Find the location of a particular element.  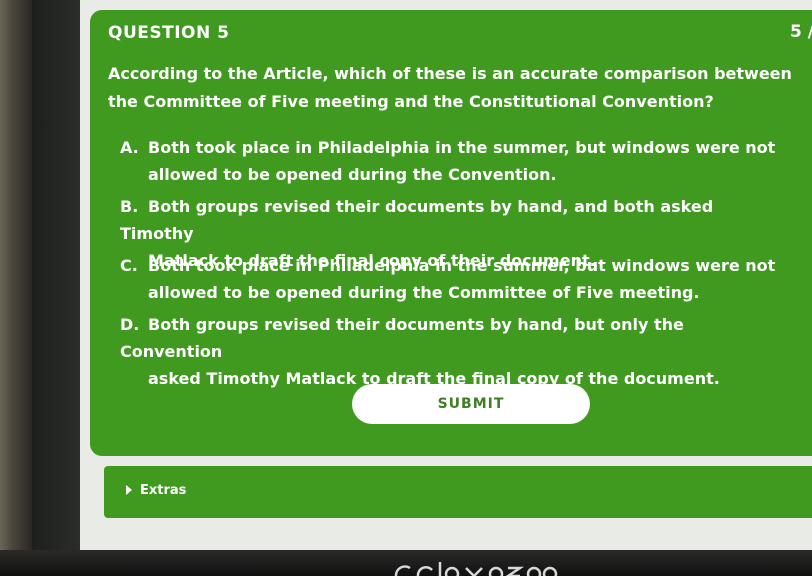

choice-letter: D. is located at coordinates (130, 324).